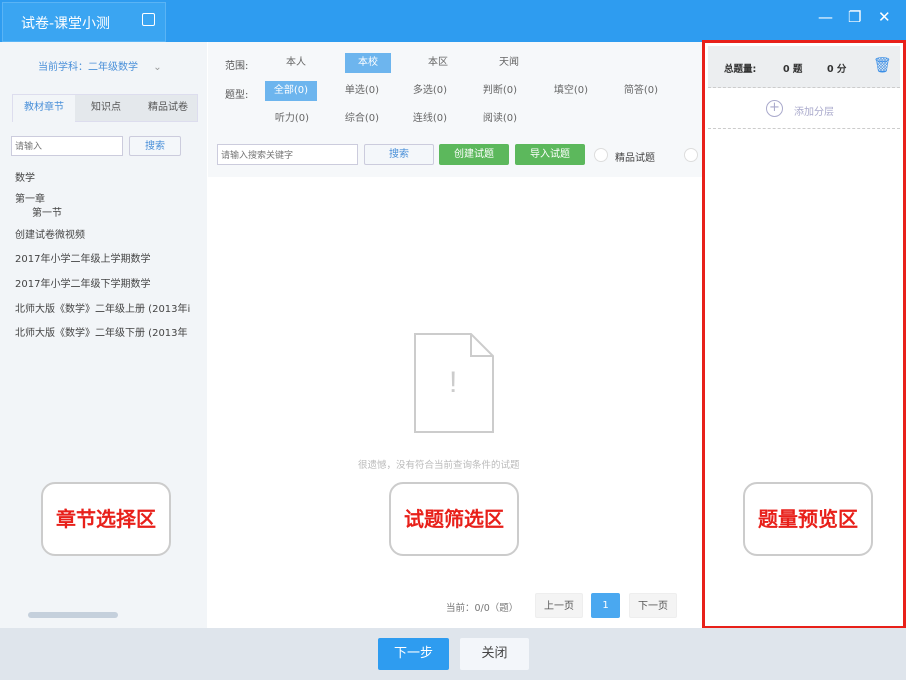 The height and width of the screenshot is (680, 906). Describe the element at coordinates (107, 307) in the screenshot. I see `tree-item: 北师大版《数学》二年级上册 (2013年i` at that location.